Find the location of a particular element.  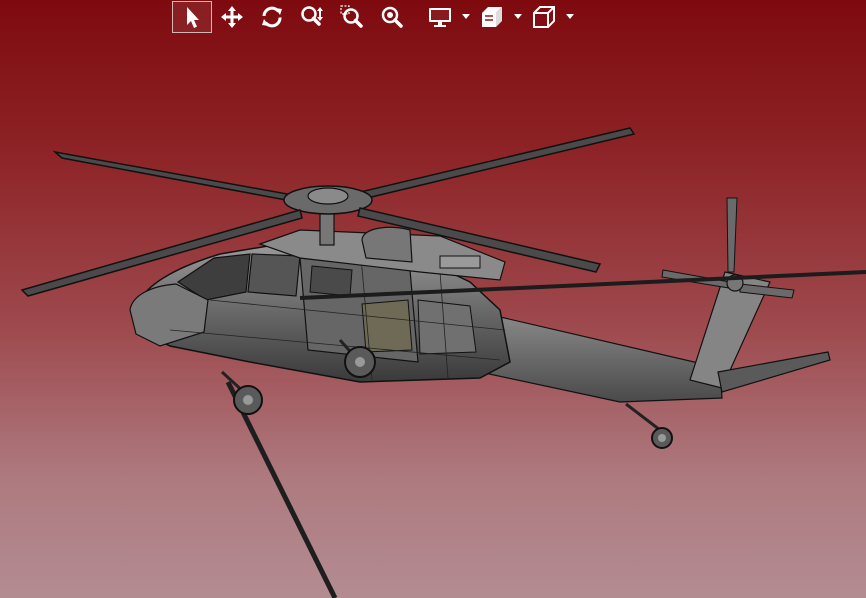

engine-intake is located at coordinates (387, 244).